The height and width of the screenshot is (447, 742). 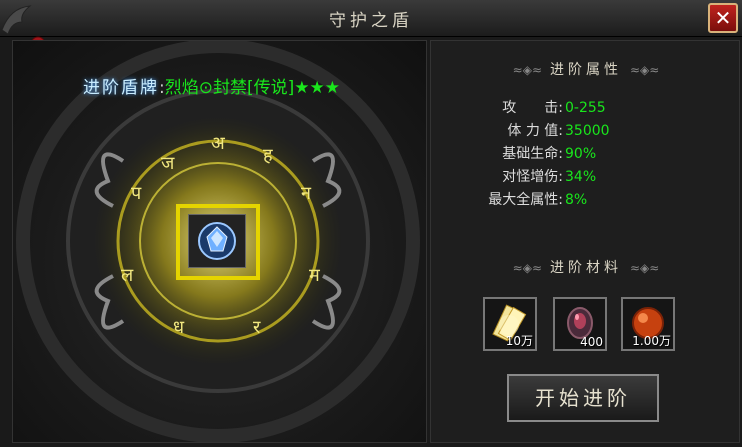 What do you see at coordinates (583, 398) in the screenshot?
I see `start-upgrade-button: 开始进阶` at bounding box center [583, 398].